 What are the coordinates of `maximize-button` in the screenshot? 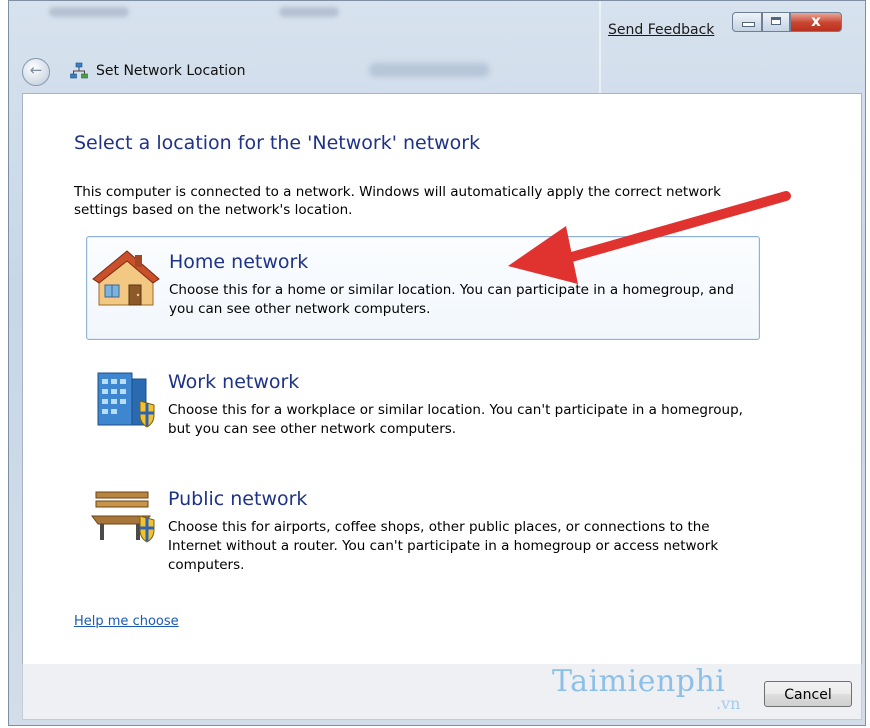 It's located at (776, 22).